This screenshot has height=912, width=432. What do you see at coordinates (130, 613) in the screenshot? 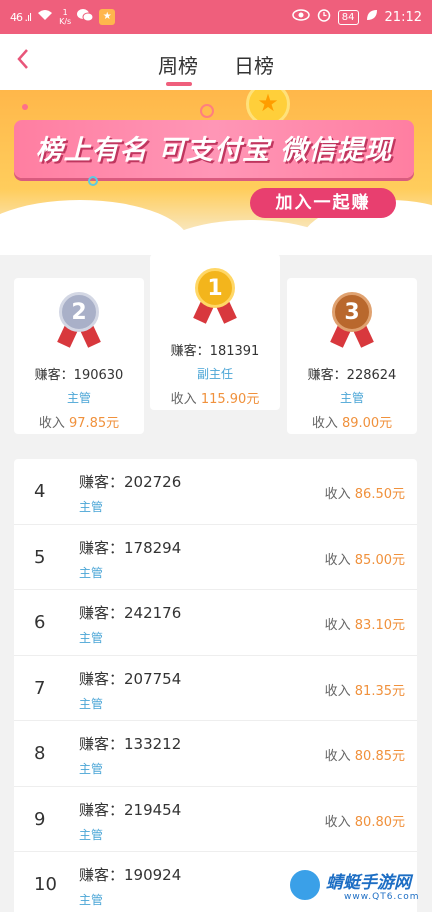
I see `list-name: 赚客：242176` at bounding box center [130, 613].